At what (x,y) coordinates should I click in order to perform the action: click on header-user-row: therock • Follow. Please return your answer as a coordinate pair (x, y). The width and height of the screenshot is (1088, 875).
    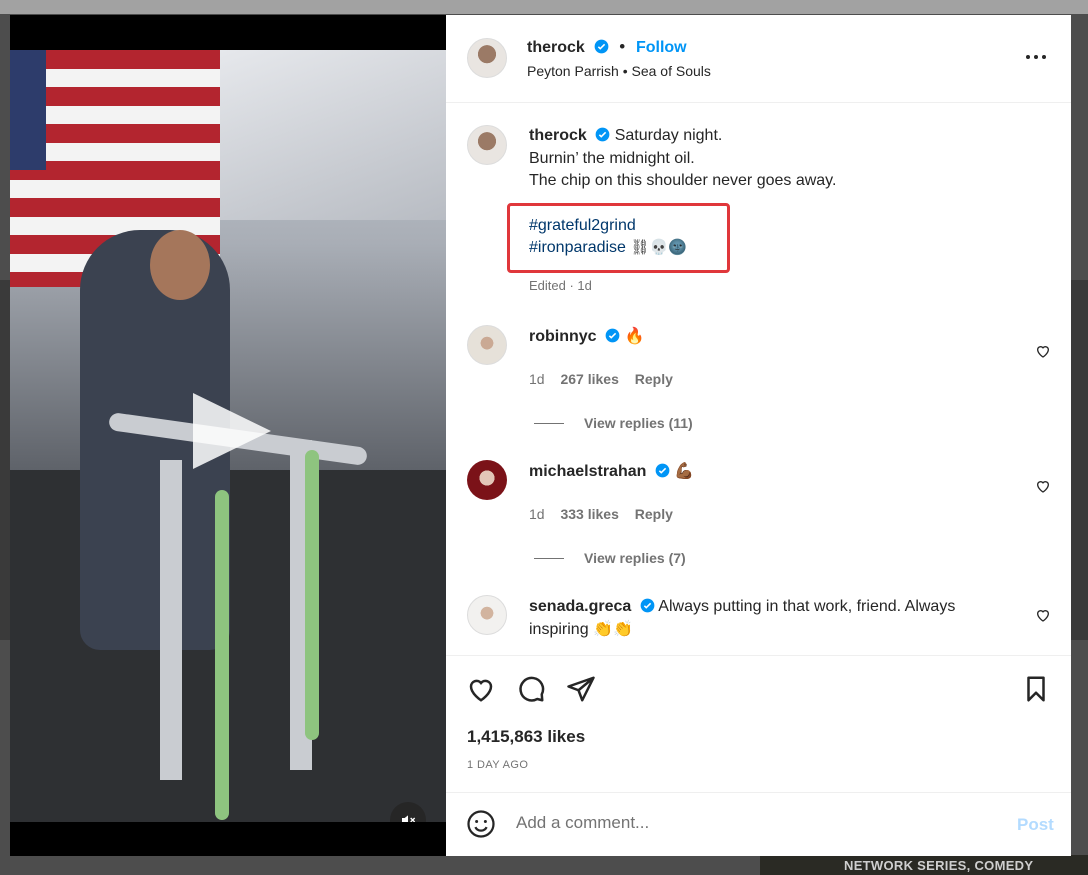
    Looking at the image, I should click on (607, 47).